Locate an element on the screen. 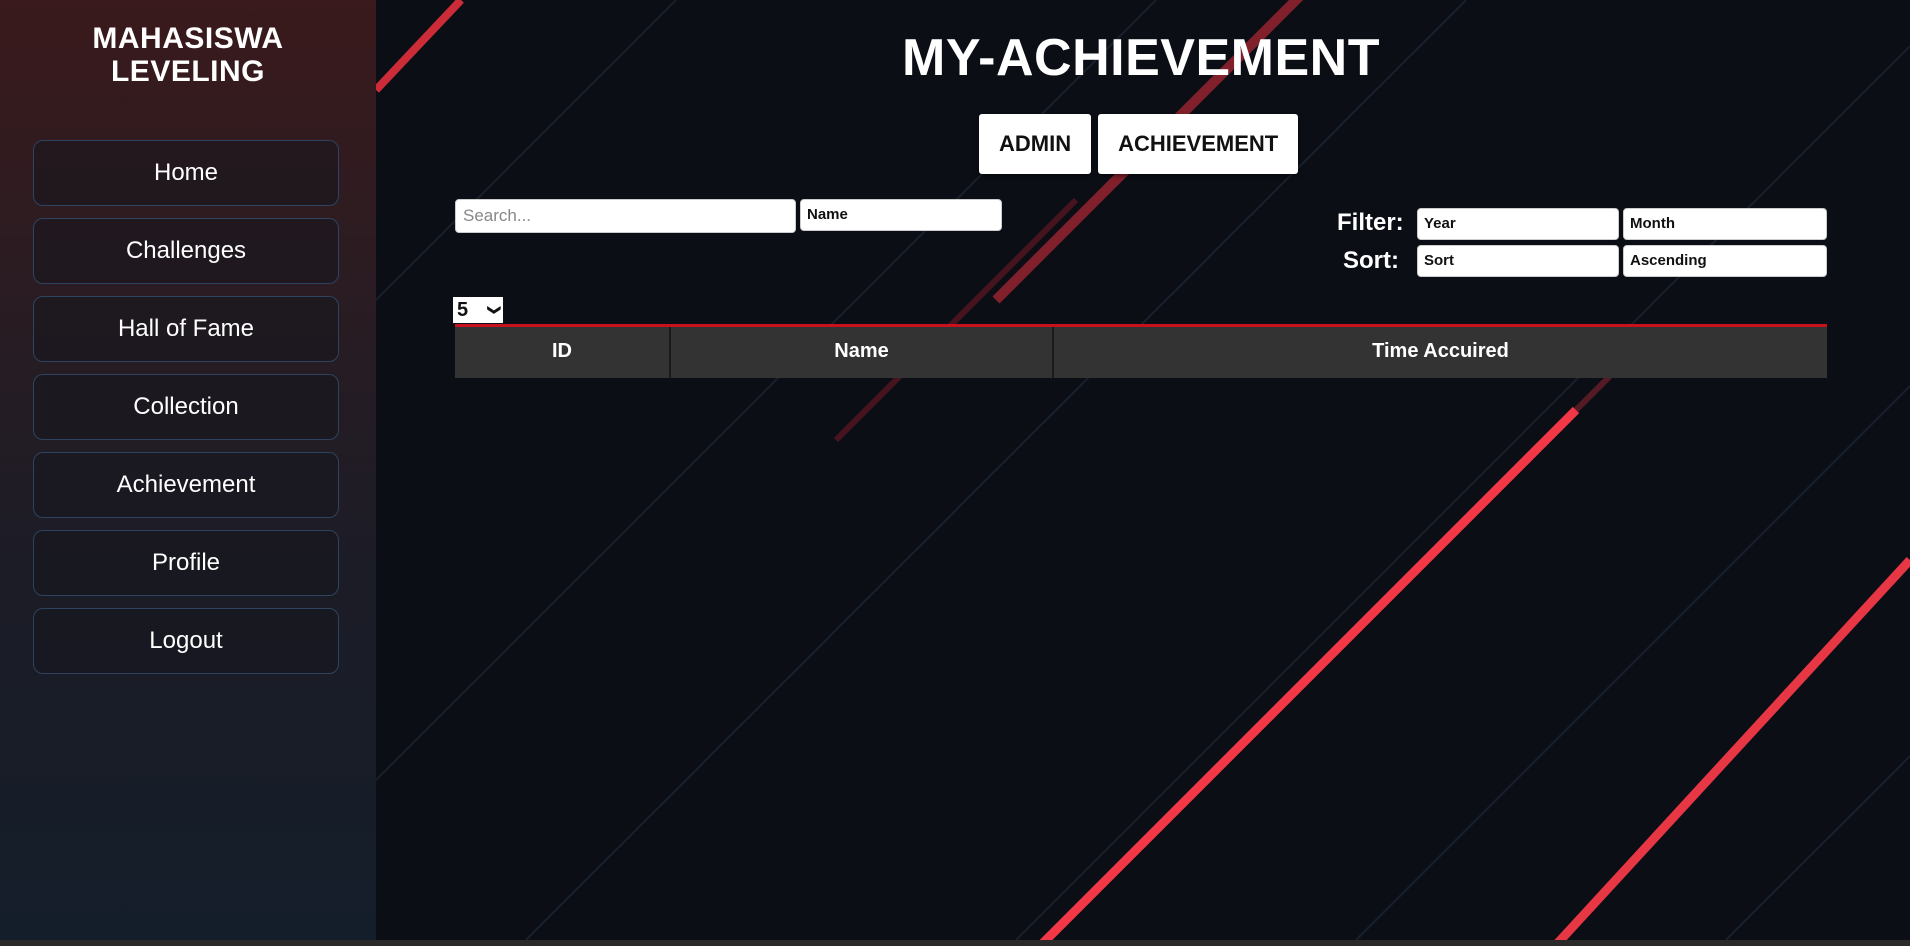 The width and height of the screenshot is (1910, 946). sidebar-item-profile: Profile is located at coordinates (186, 563).